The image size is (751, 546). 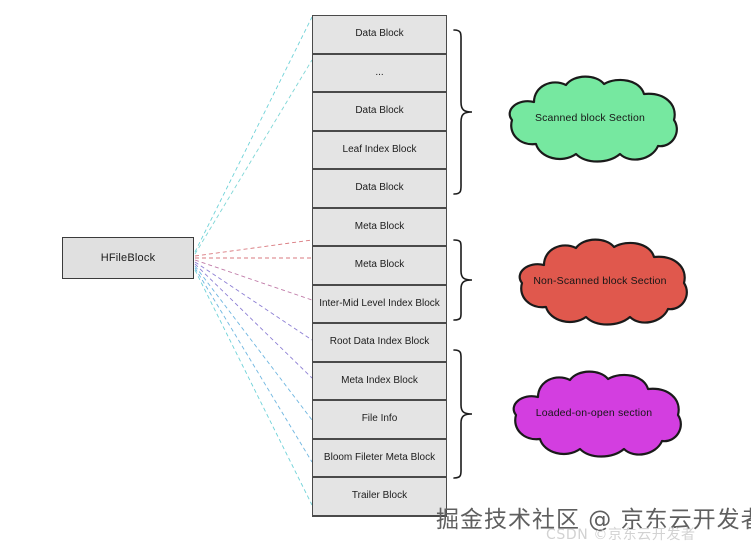 I want to click on cloud-scanned-block-section: Scanned block Section, so click(x=590, y=120).